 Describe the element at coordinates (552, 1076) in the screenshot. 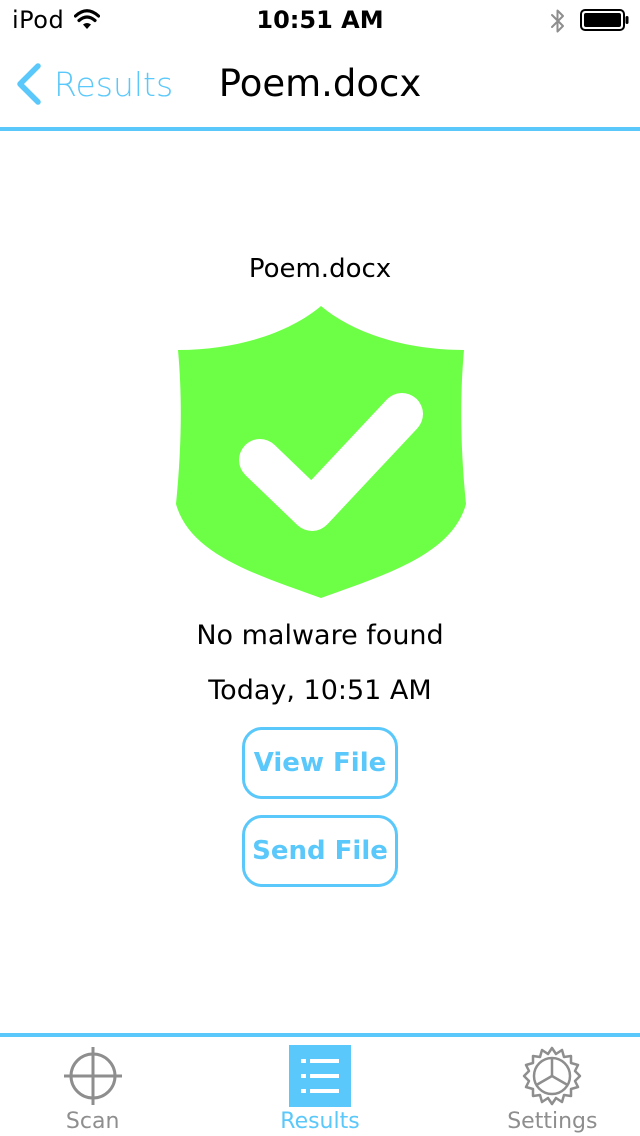

I see `gear-icon` at that location.